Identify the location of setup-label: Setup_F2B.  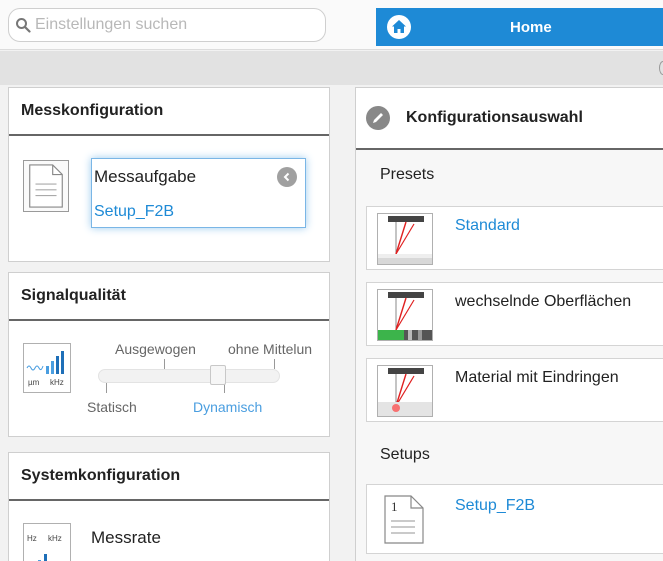
(495, 506).